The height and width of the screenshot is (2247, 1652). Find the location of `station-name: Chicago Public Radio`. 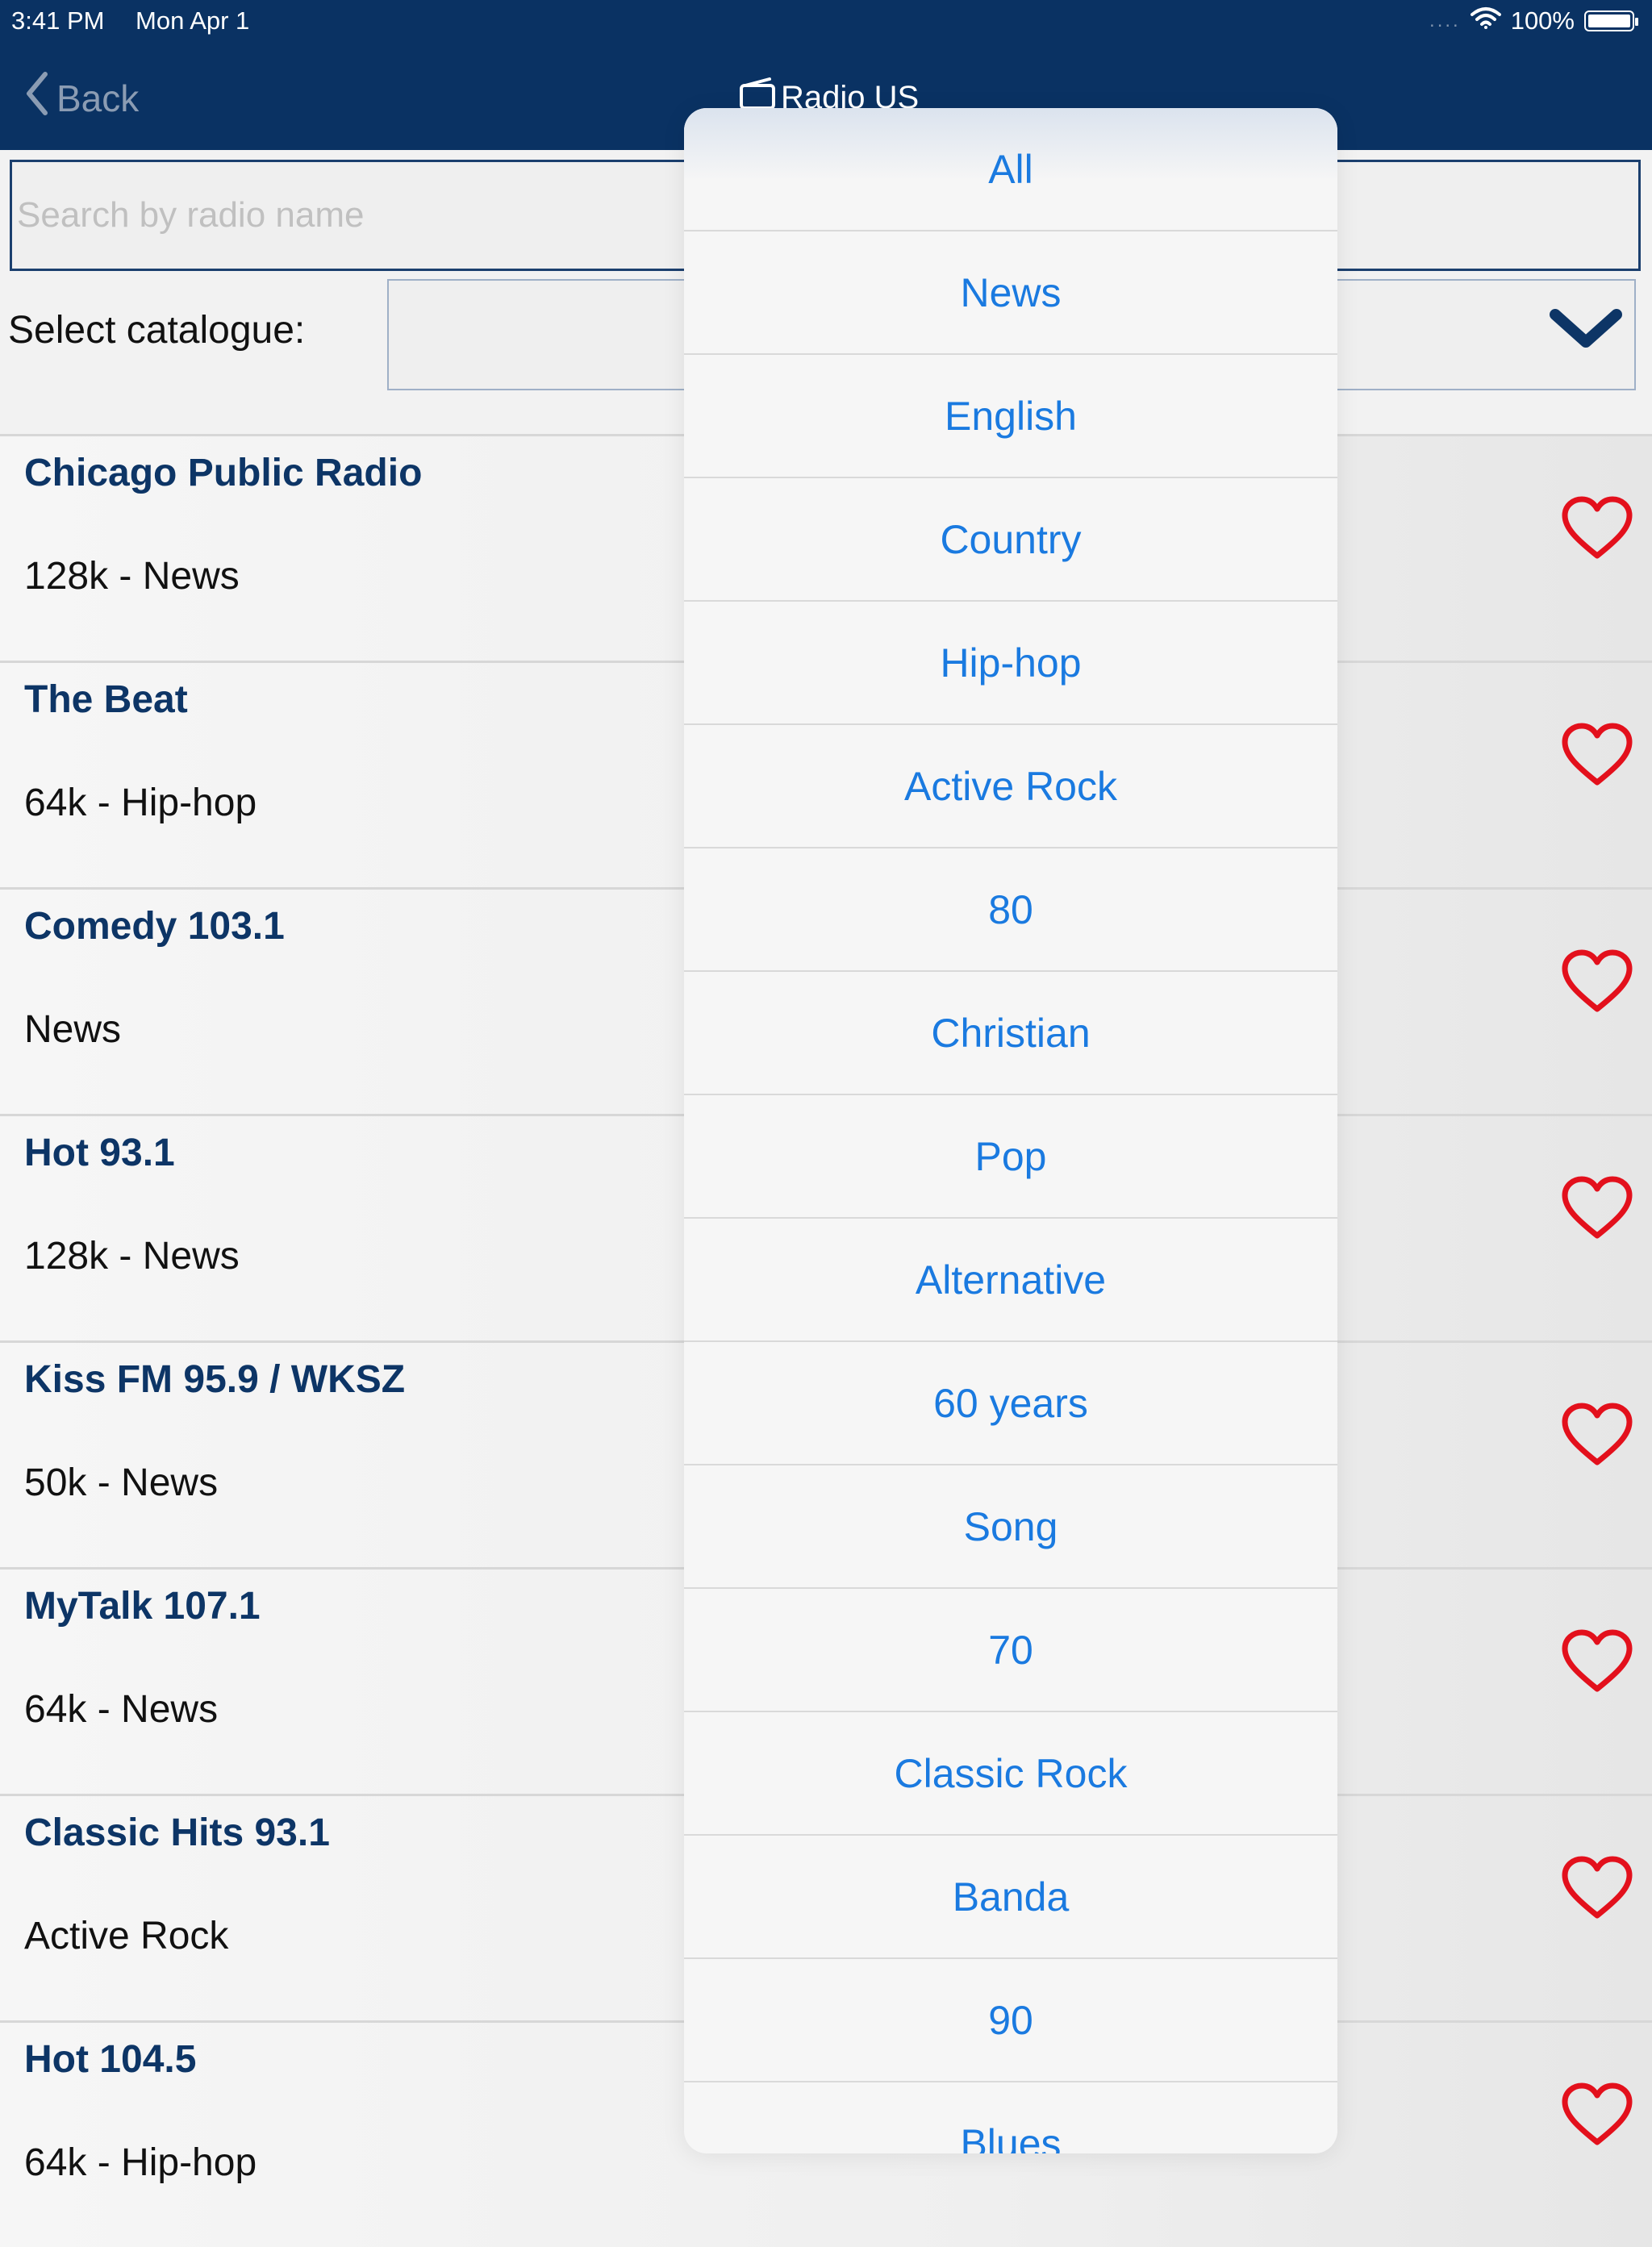

station-name: Chicago Public Radio is located at coordinates (223, 473).